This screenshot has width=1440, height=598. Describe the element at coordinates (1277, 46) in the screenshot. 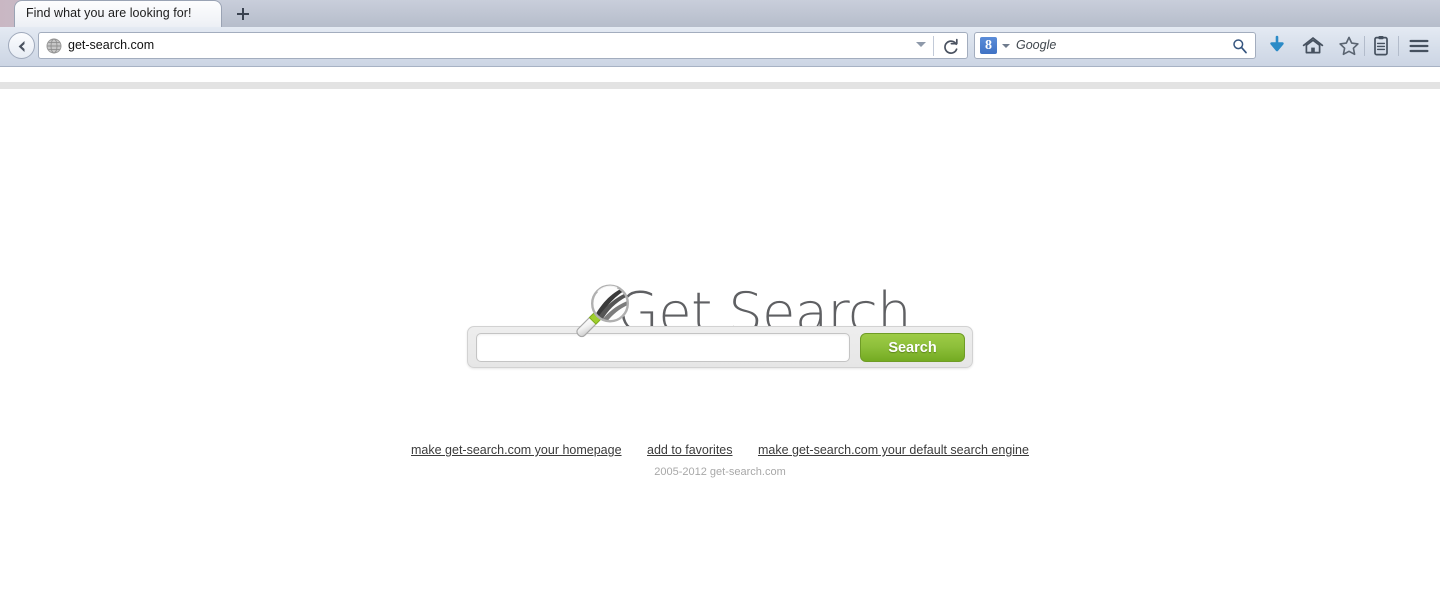

I see `download-icon` at that location.